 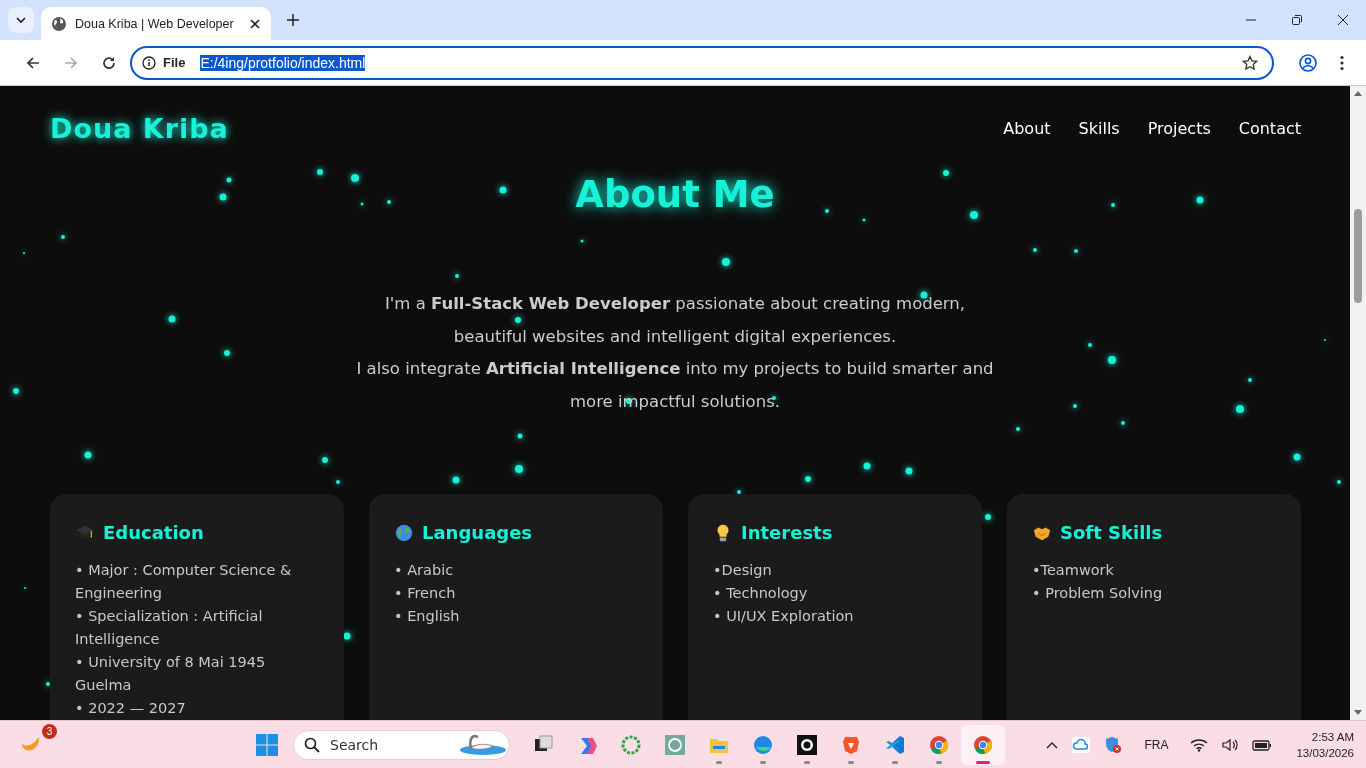 I want to click on card-title: Interests, so click(x=787, y=532).